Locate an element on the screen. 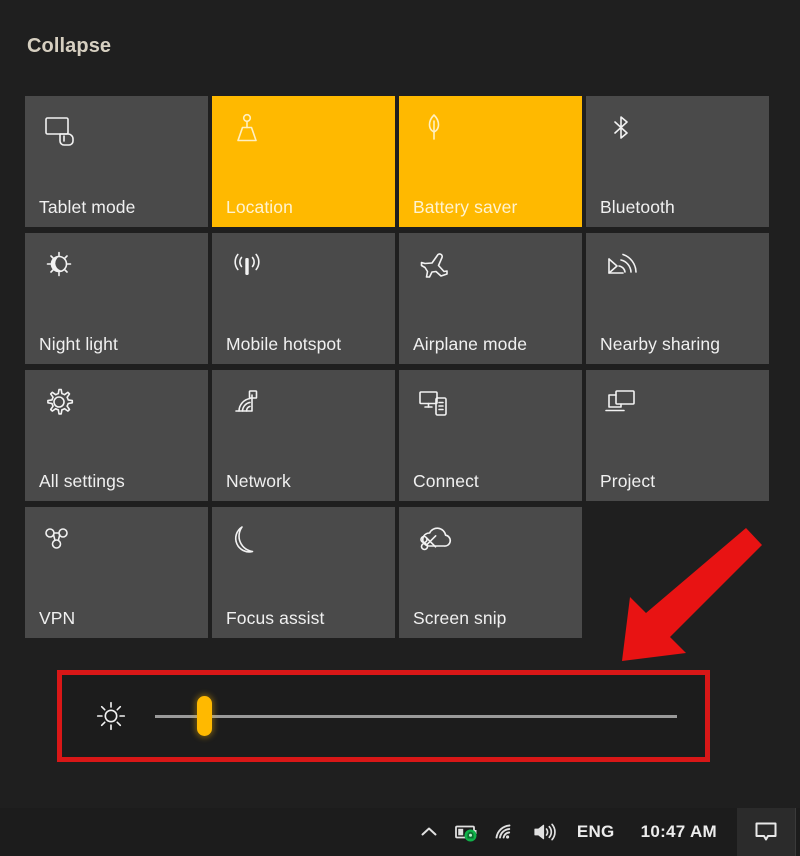  quick-action-tile-label: Airplane mode is located at coordinates (470, 344).